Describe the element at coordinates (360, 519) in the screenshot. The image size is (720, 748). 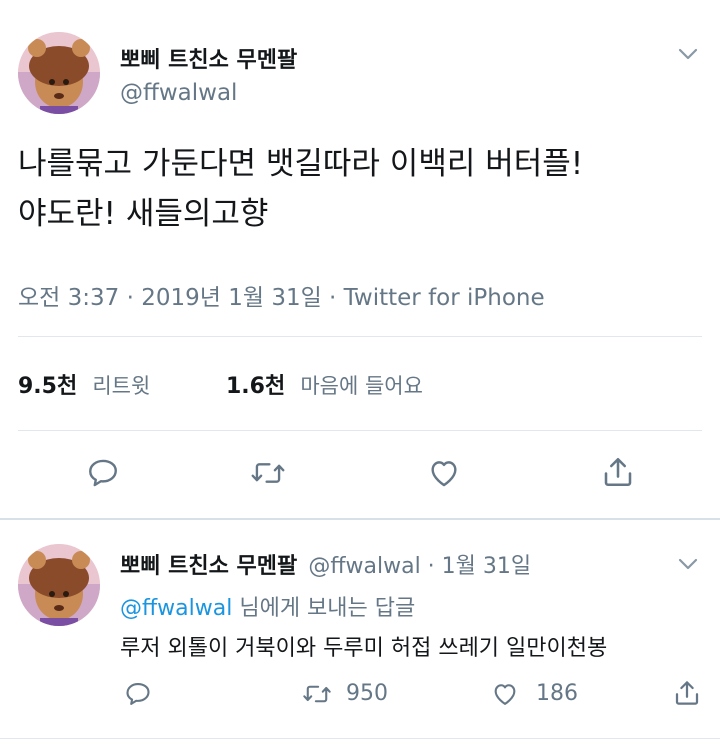
I see `section-divider` at that location.